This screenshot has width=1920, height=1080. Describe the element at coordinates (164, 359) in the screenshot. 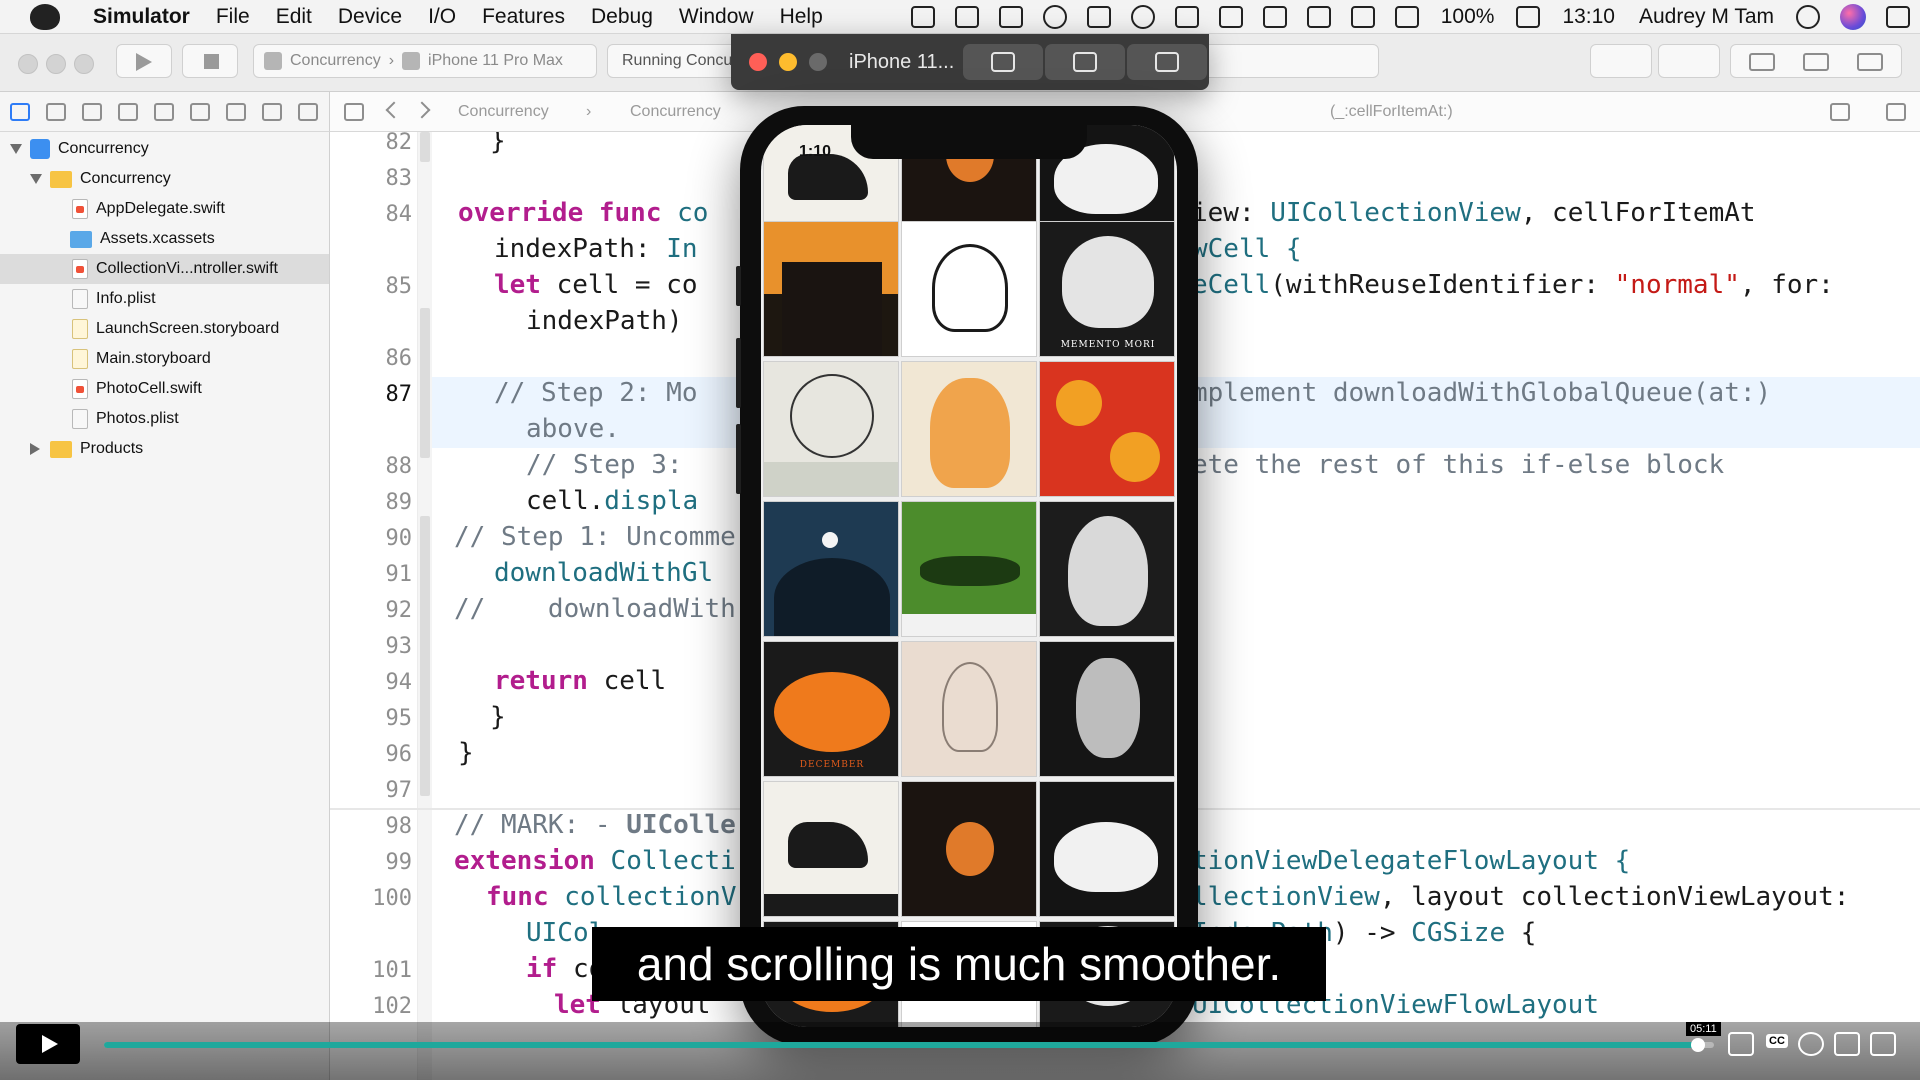

I see `tree-row-file: Main.storyboard` at that location.